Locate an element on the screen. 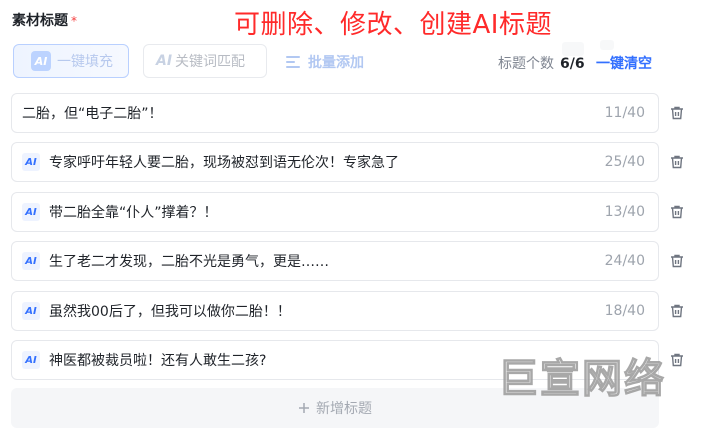  blur-patch is located at coordinates (607, 45).